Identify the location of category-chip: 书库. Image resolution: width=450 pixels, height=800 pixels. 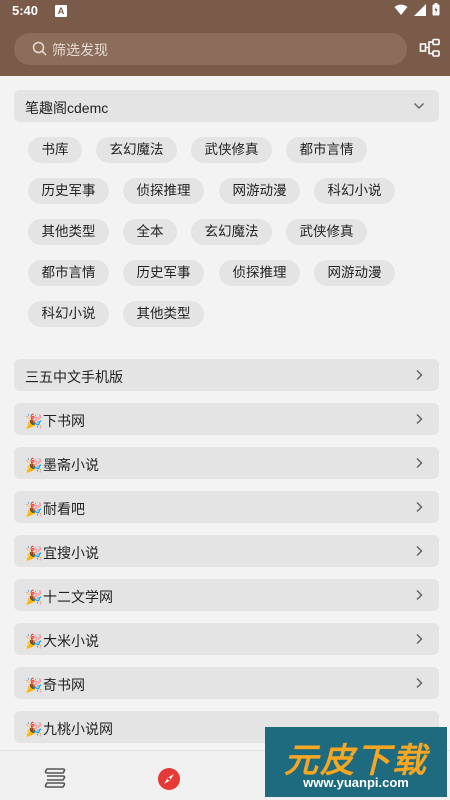
(55, 150).